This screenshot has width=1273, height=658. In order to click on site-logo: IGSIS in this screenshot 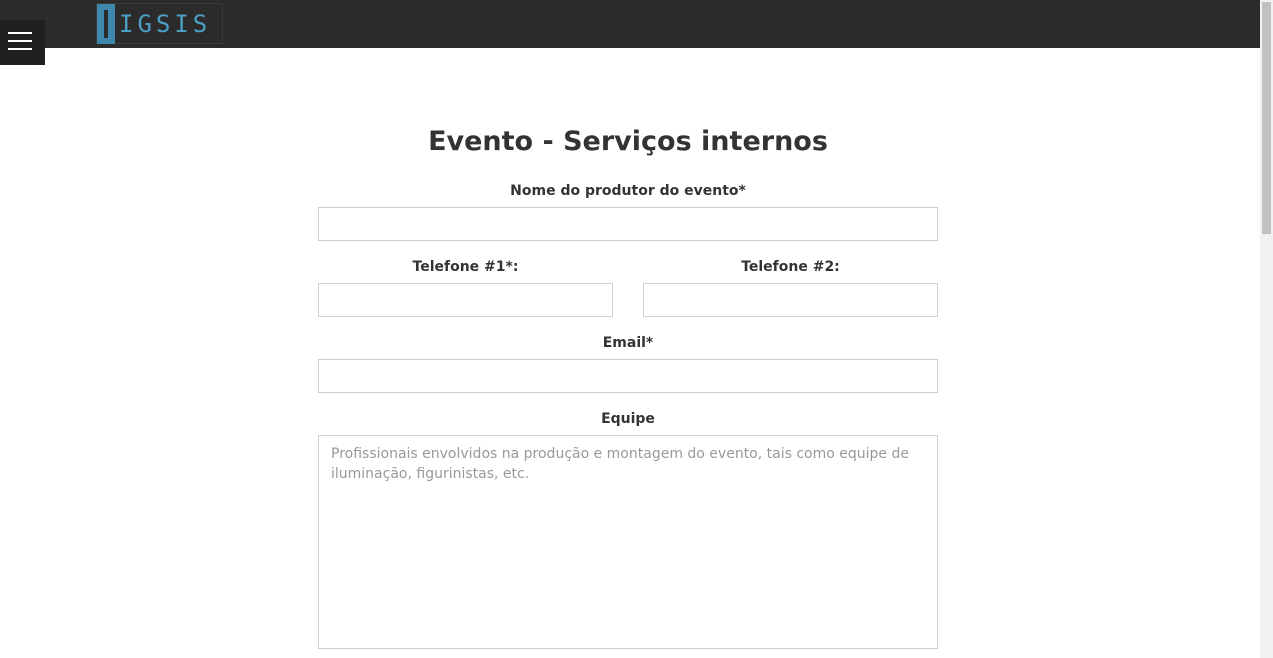, I will do `click(159, 23)`.